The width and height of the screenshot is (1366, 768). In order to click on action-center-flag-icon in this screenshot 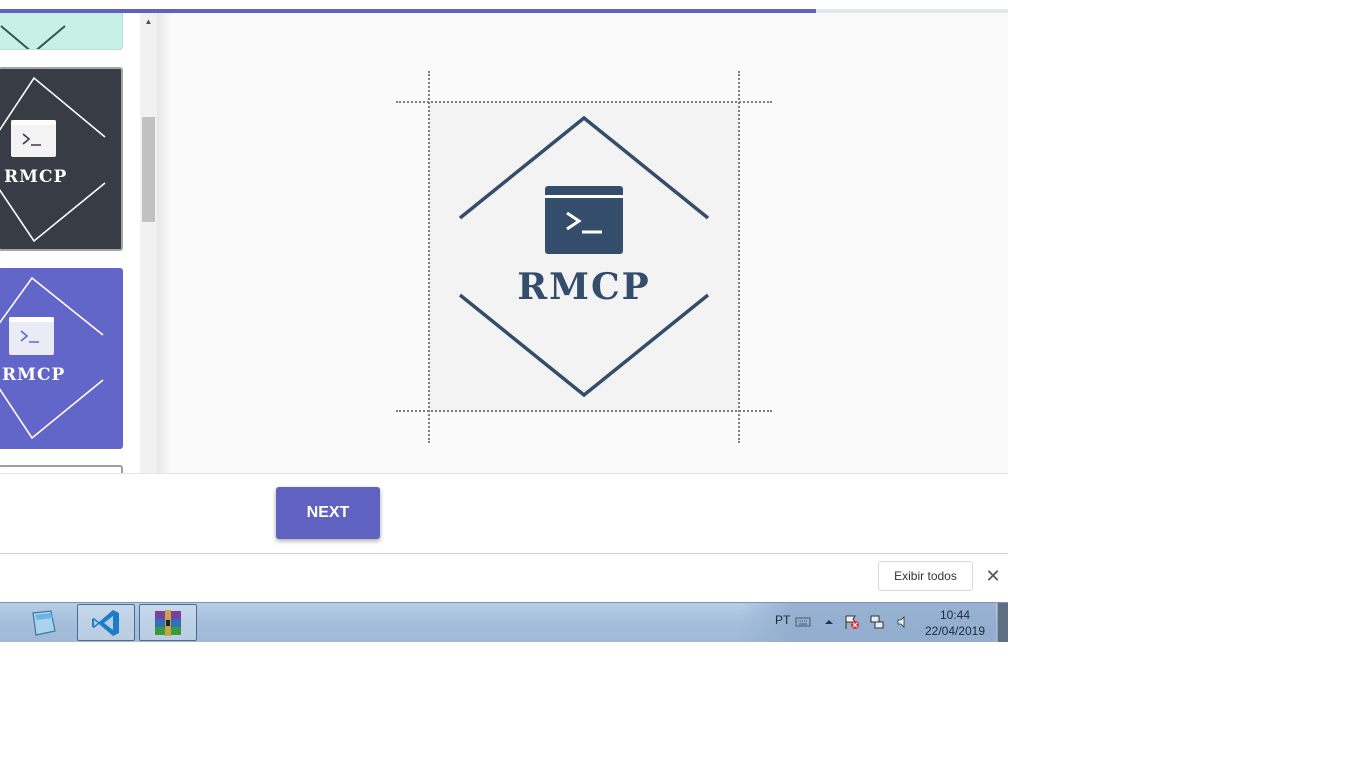, I will do `click(852, 622)`.